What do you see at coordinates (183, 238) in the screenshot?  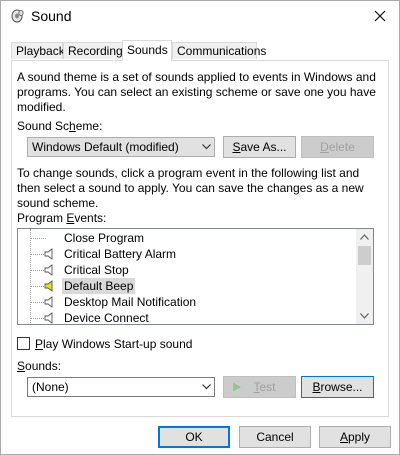 I see `event-item: Close Program` at bounding box center [183, 238].